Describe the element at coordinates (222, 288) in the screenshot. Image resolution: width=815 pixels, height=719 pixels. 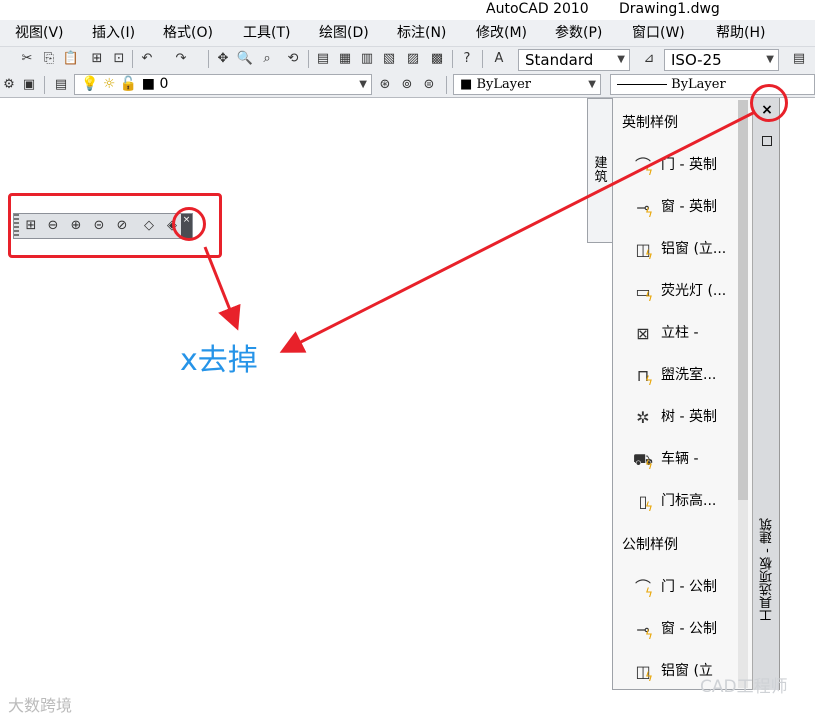
I see `arrow-to-label-from-toolbar` at that location.